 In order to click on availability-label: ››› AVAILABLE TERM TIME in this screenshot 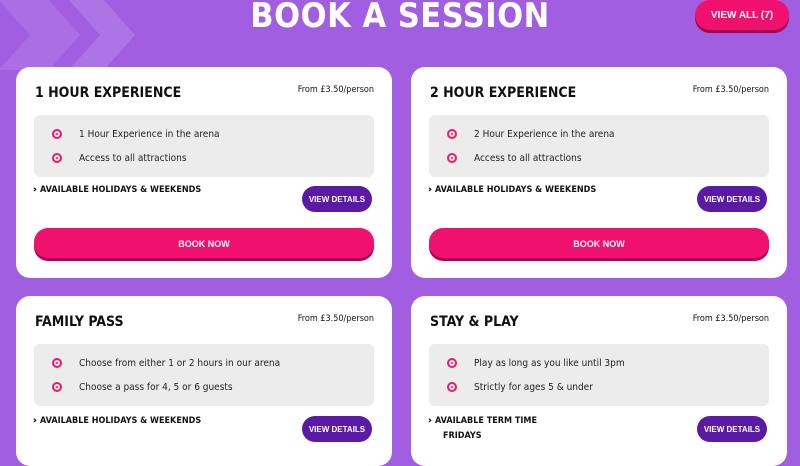, I will do `click(482, 421)`.